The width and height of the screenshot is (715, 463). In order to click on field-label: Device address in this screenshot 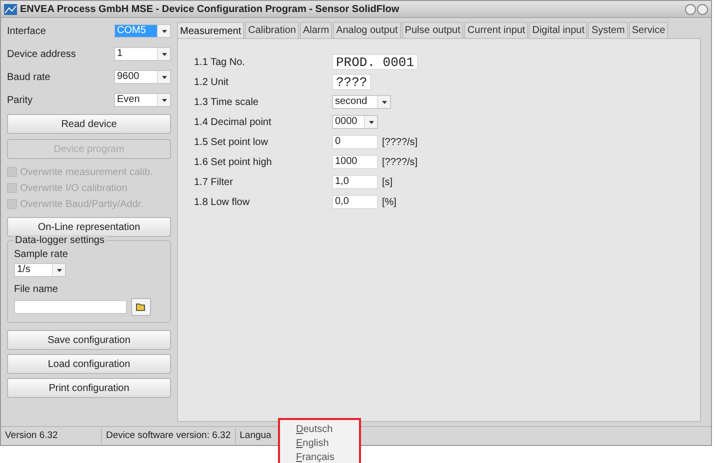, I will do `click(41, 54)`.